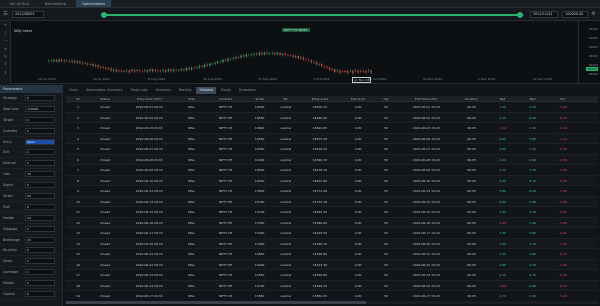 Image resolution: width=600 pixels, height=306 pixels. What do you see at coordinates (533, 98) in the screenshot?
I see `column-header: Max` at bounding box center [533, 98].